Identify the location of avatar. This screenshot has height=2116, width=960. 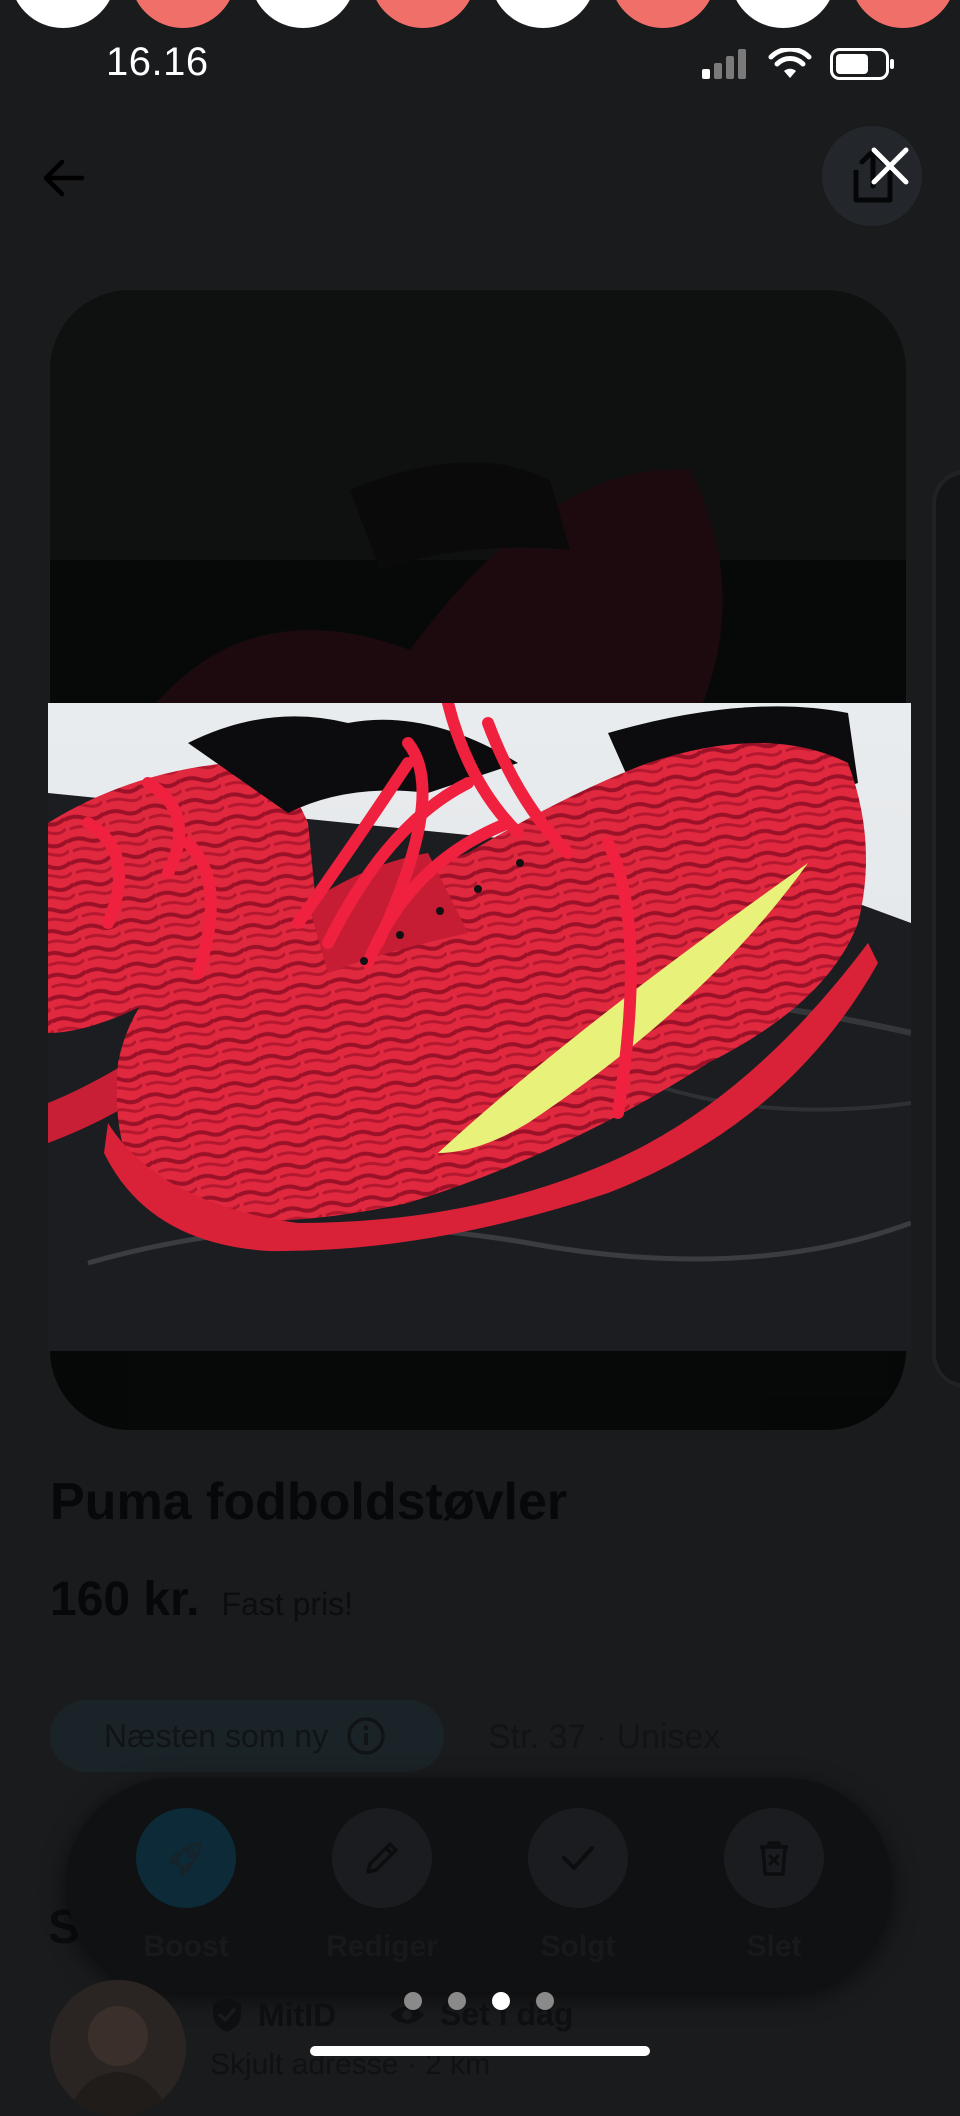
(118, 2048).